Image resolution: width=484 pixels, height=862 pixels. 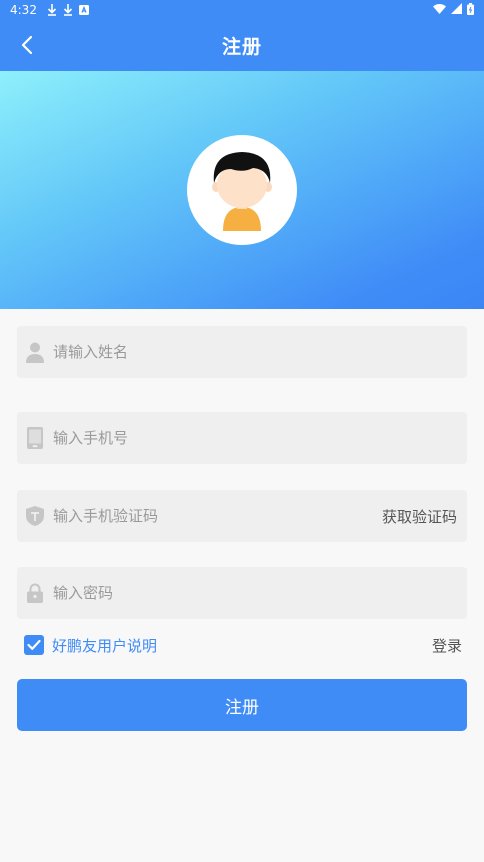 What do you see at coordinates (242, 705) in the screenshot?
I see `register-button: 注册` at bounding box center [242, 705].